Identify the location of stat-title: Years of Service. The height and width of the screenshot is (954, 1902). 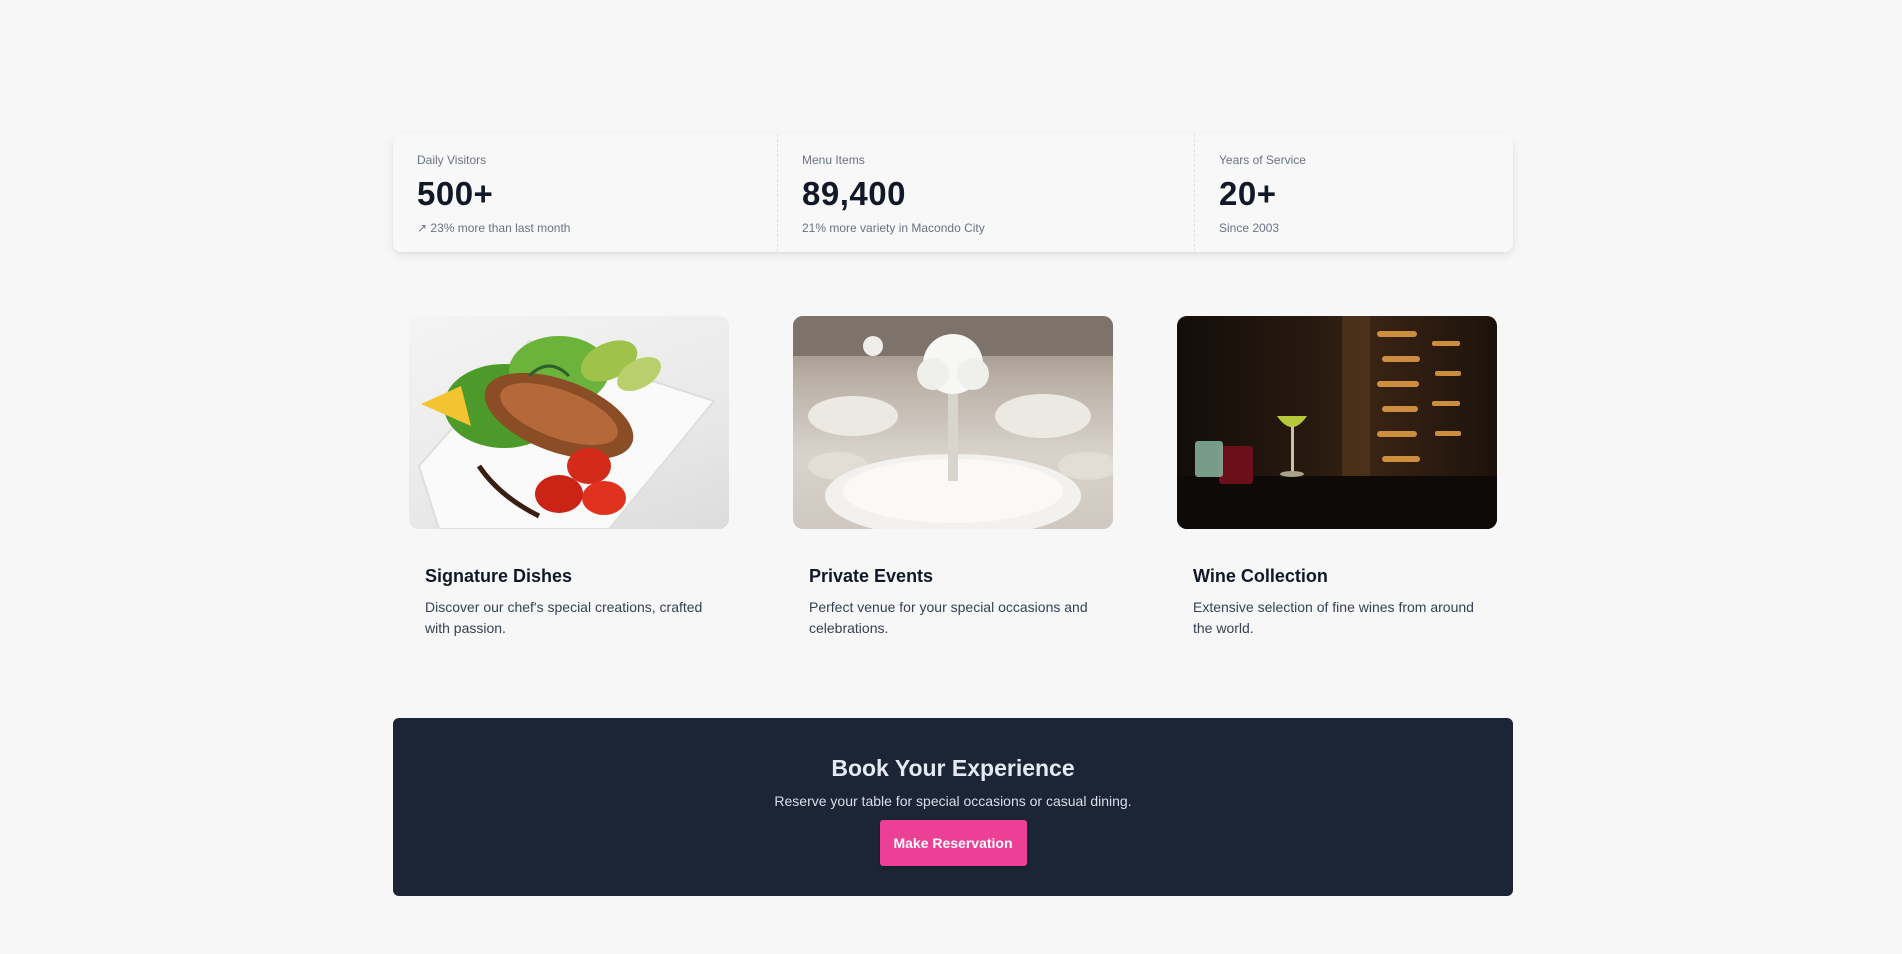
(1262, 160).